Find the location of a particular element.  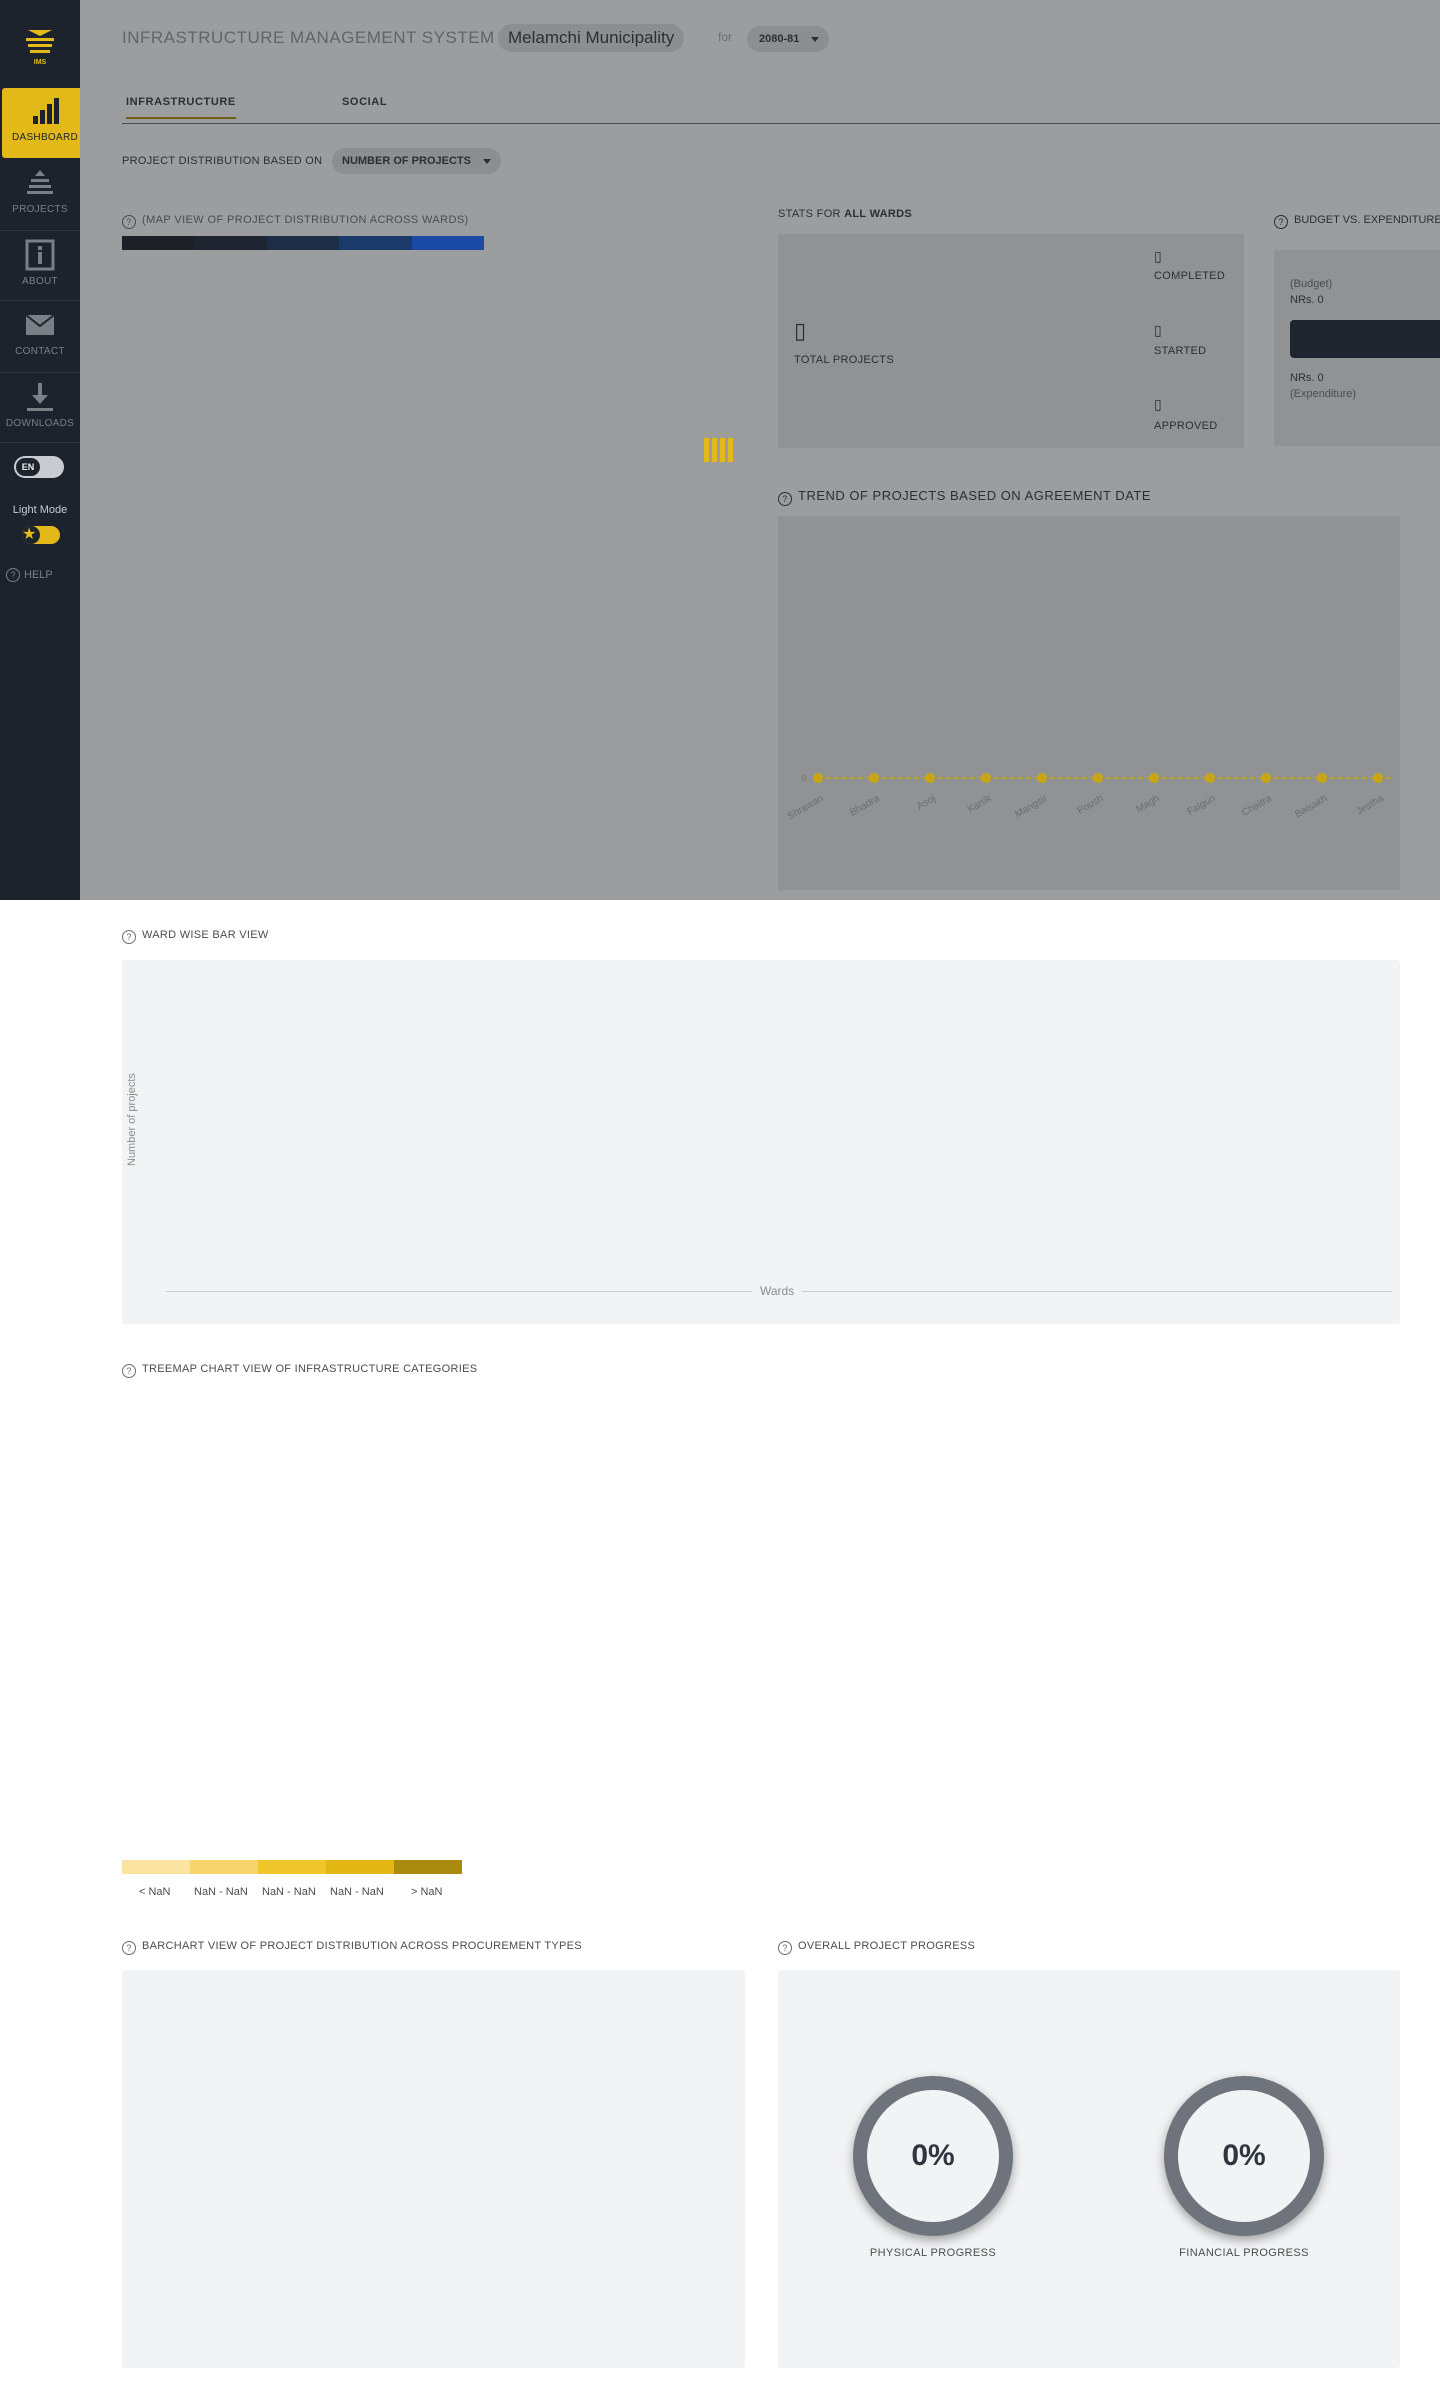

distribution-selector: NUMBER OF PROJECTS is located at coordinates (416, 161).